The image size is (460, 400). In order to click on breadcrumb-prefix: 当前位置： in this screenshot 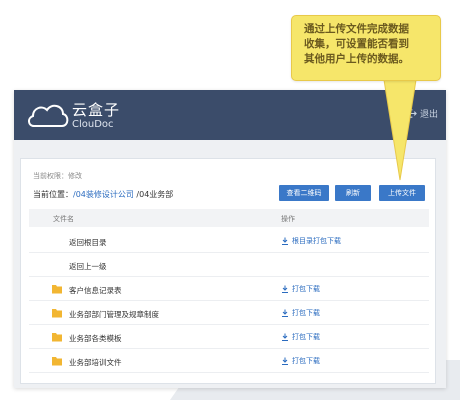, I will do `click(53, 194)`.